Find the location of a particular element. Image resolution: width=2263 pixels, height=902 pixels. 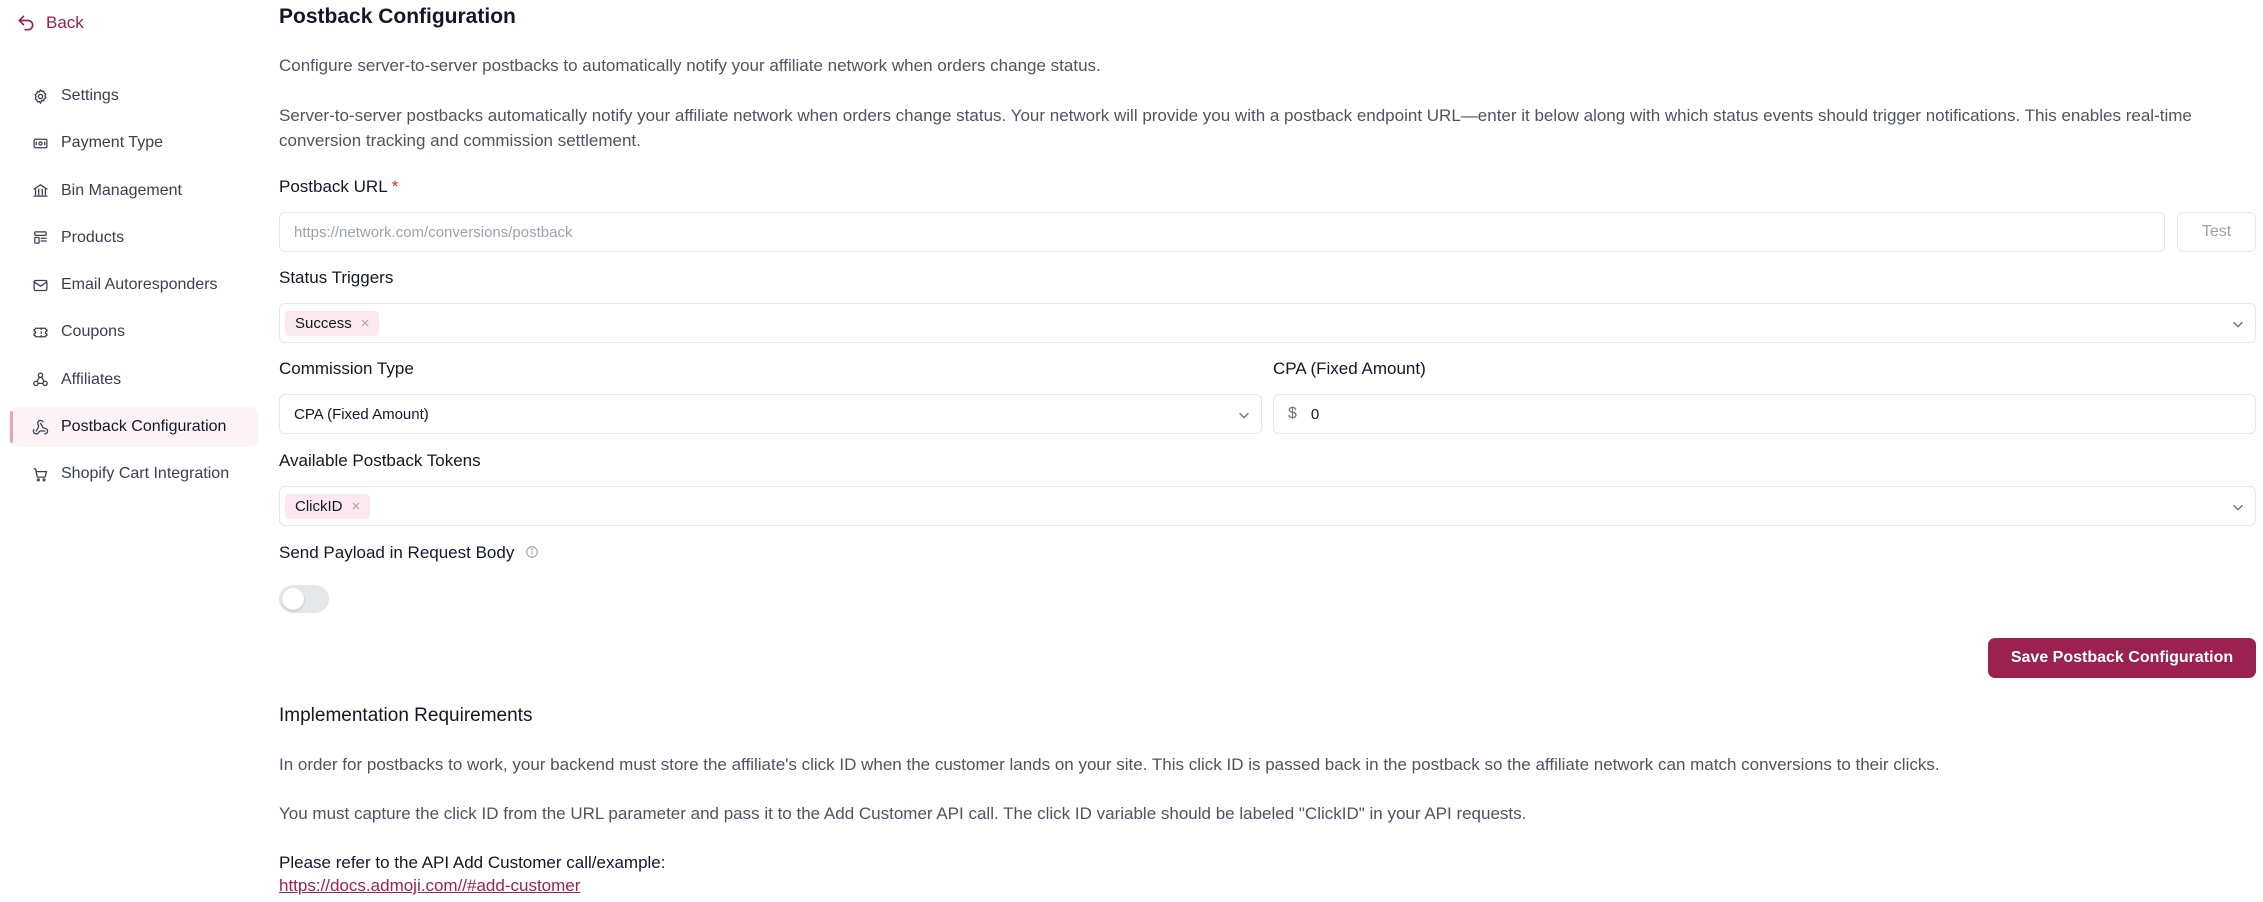

commission-type-value: CPA (Fixed Amount) is located at coordinates (361, 414).